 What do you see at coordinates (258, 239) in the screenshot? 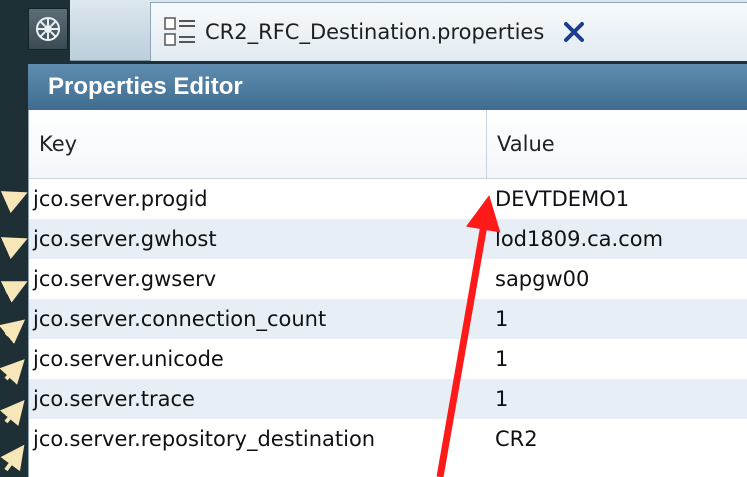
I see `property-key: jco.server.gwhost` at bounding box center [258, 239].